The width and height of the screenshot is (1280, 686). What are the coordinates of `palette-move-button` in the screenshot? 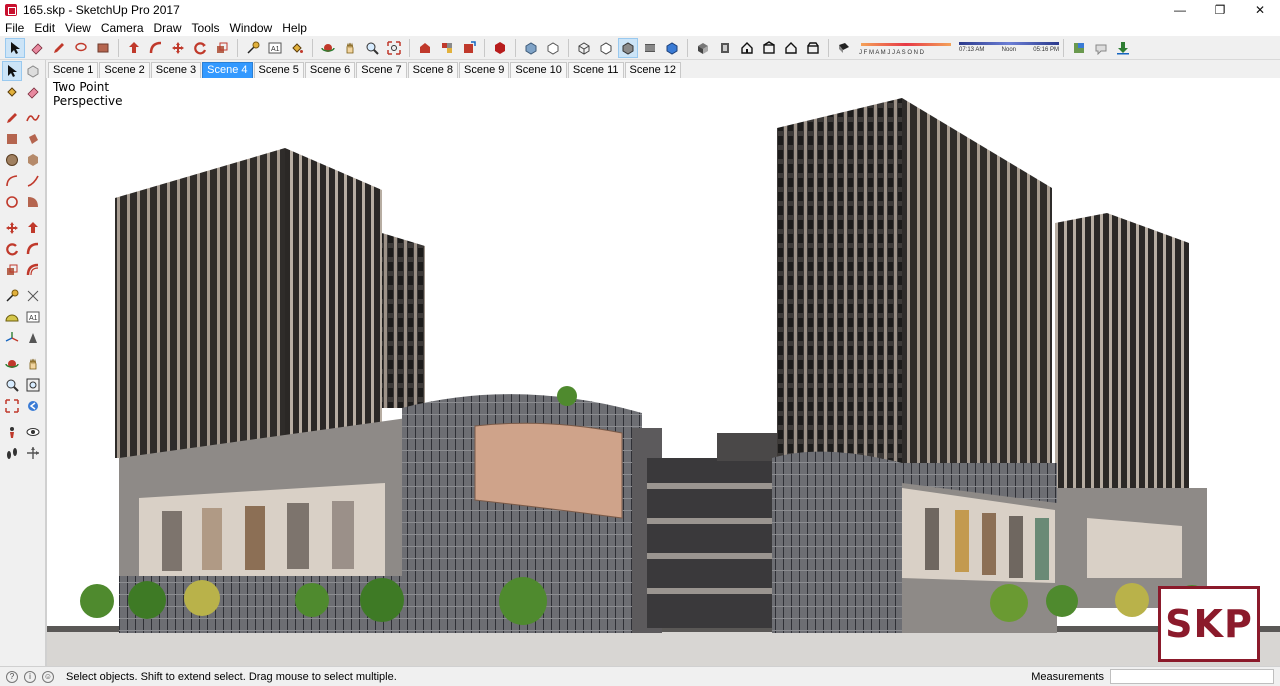 It's located at (12, 228).